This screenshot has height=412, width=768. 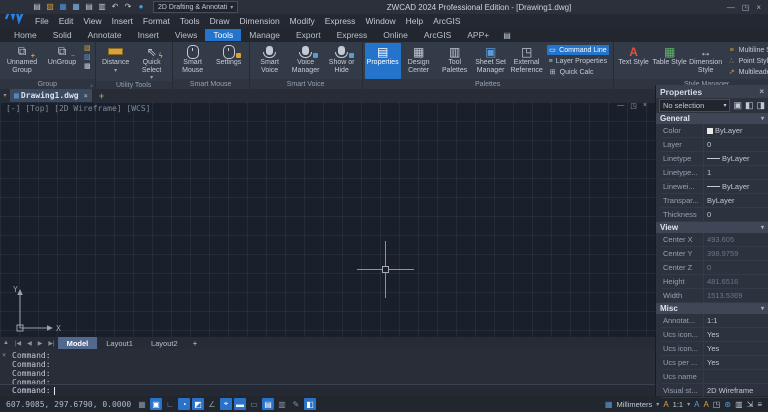 What do you see at coordinates (714, 349) in the screenshot?
I see `property-row-ucs-icon-origin: Ucs icon... Yes` at bounding box center [714, 349].